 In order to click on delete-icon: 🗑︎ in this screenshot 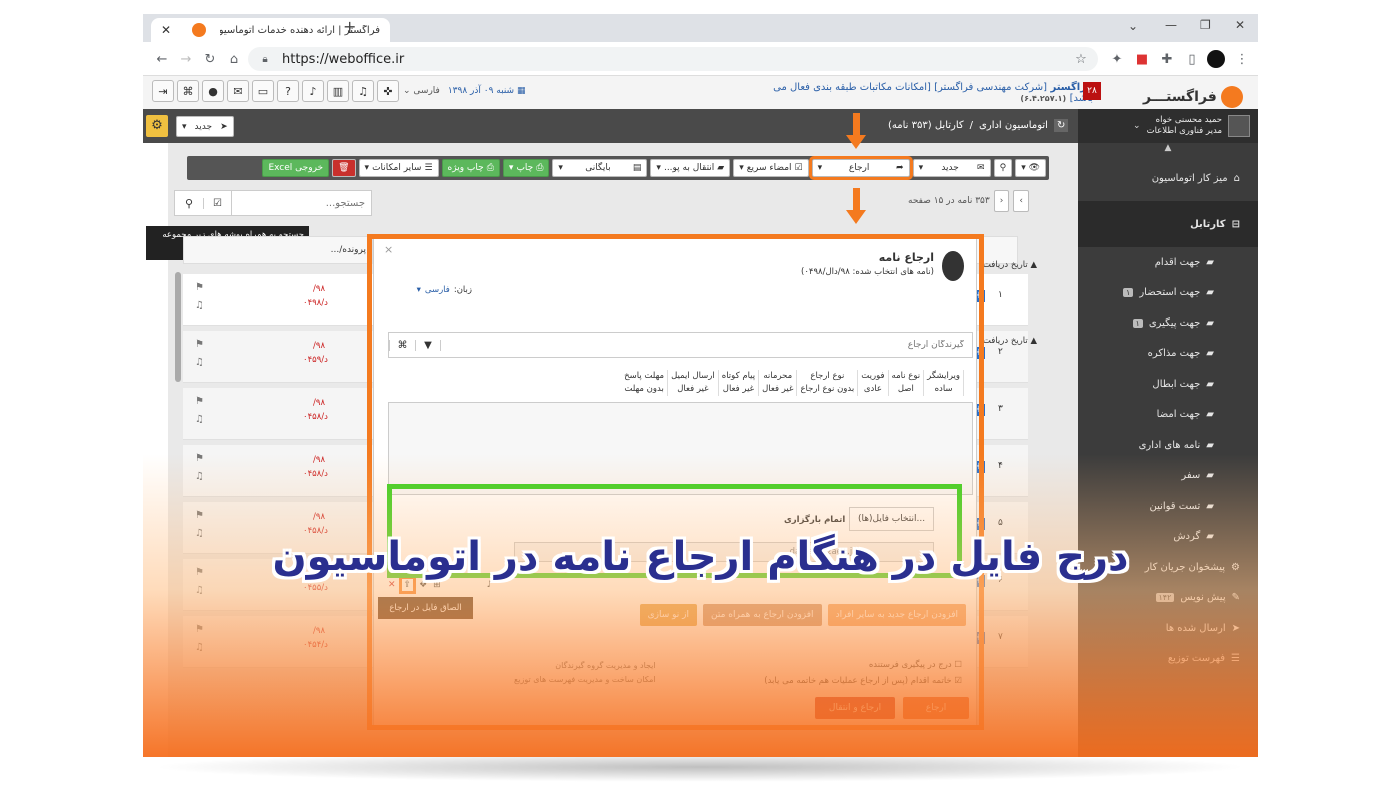, I will do `click(344, 168)`.